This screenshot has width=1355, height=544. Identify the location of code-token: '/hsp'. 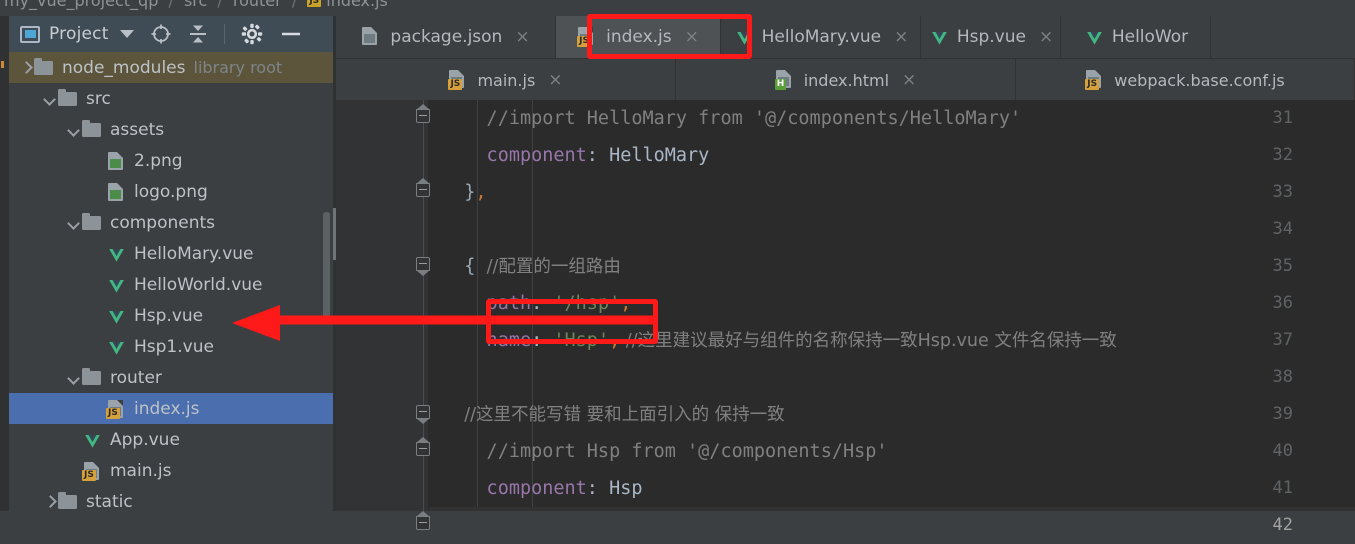
(587, 303).